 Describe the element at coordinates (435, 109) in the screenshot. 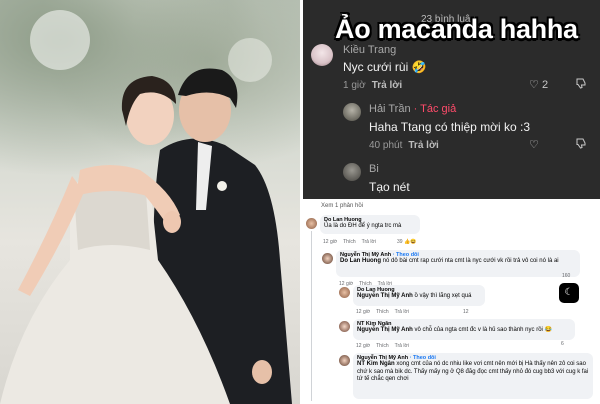

I see `author-badge: · Tác giả` at that location.